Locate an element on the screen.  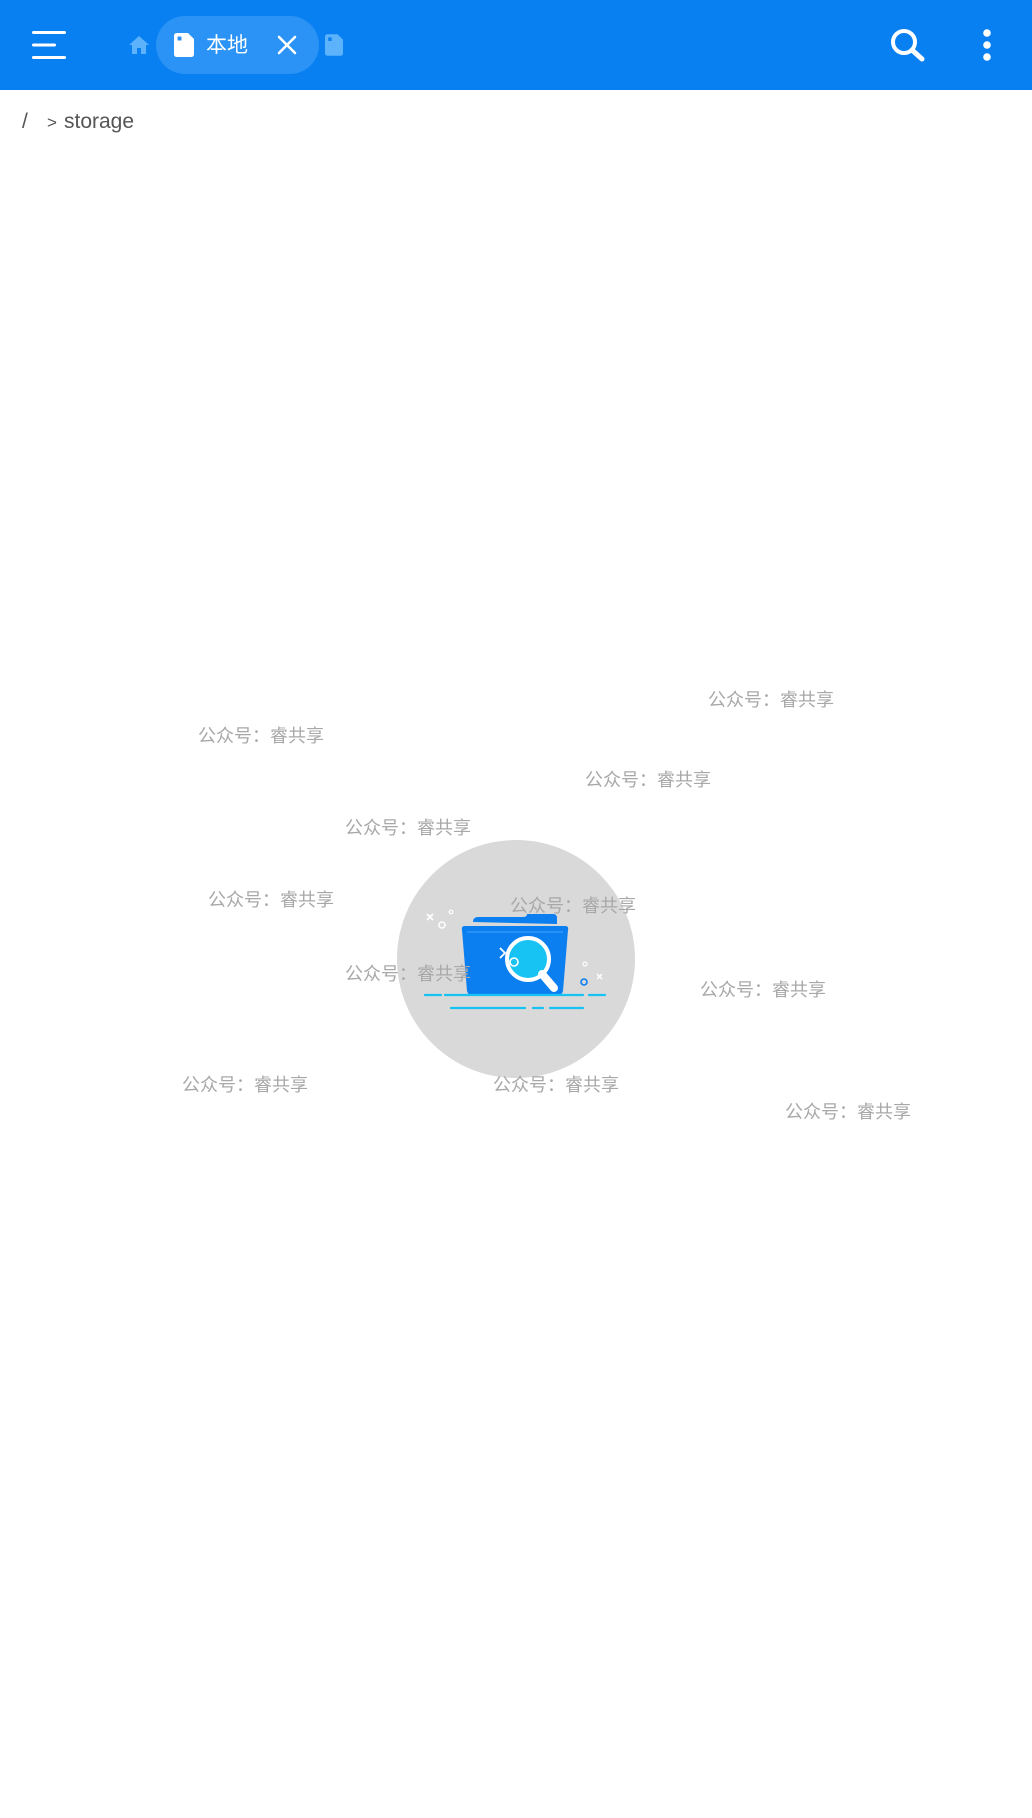
hamburger-menu-icon is located at coordinates (49, 45).